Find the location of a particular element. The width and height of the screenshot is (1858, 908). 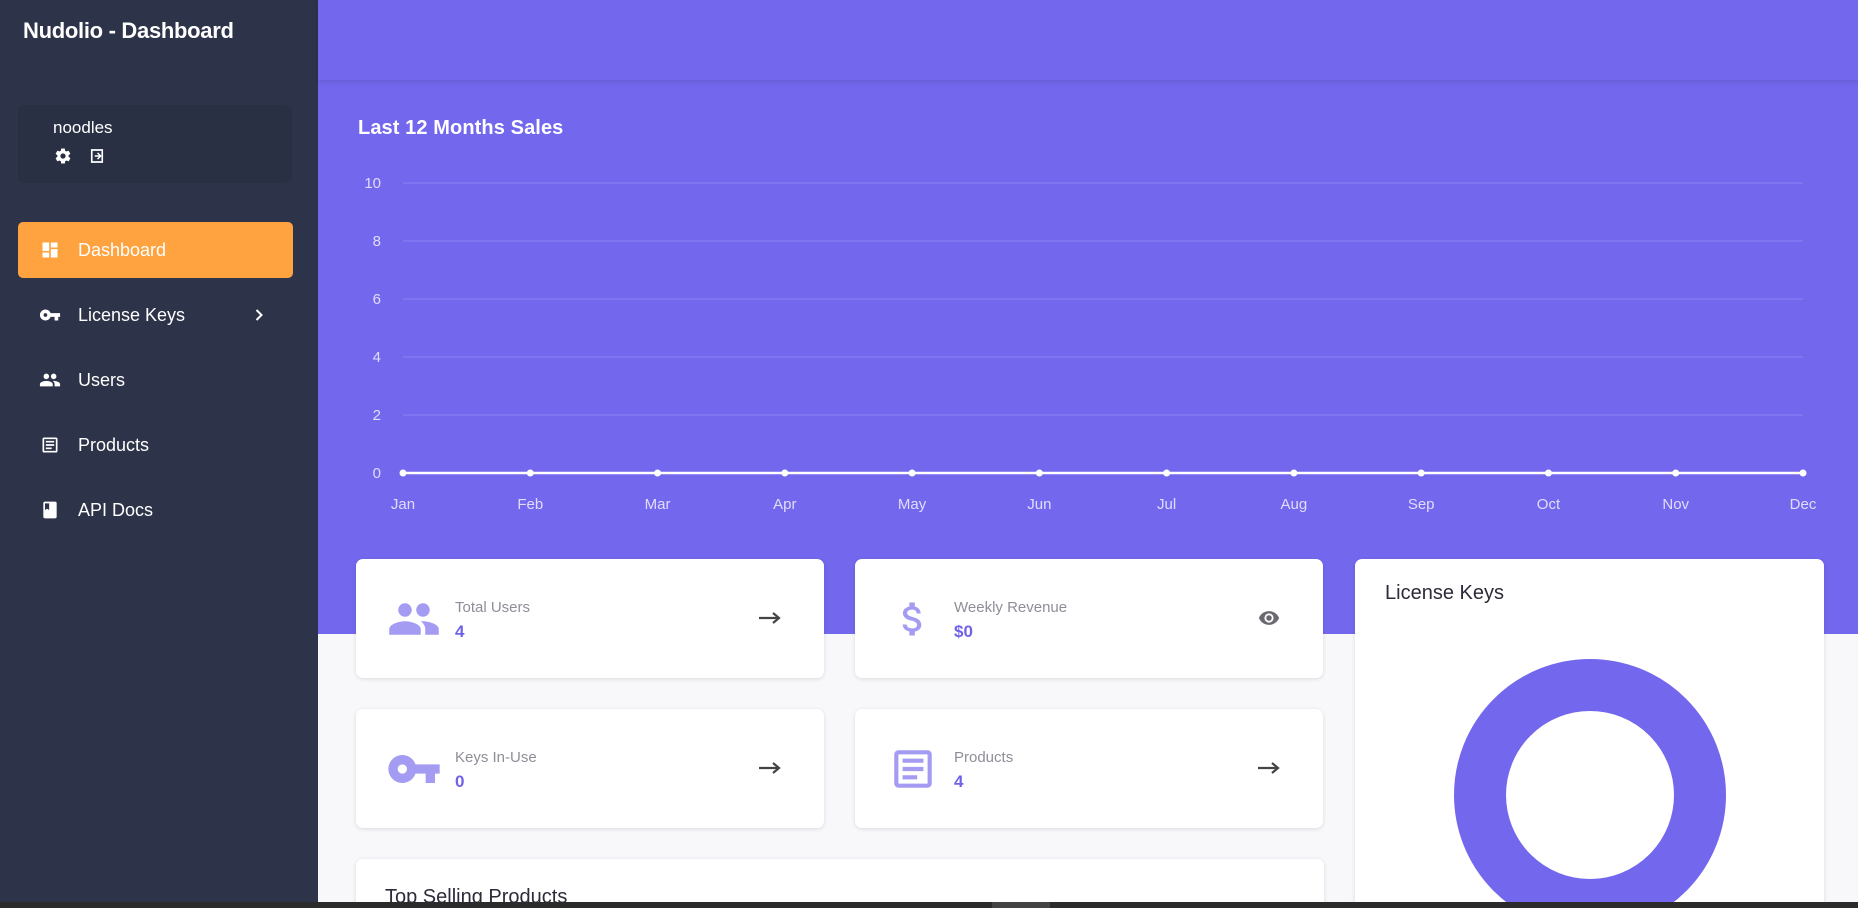

top-bar is located at coordinates (1088, 40).